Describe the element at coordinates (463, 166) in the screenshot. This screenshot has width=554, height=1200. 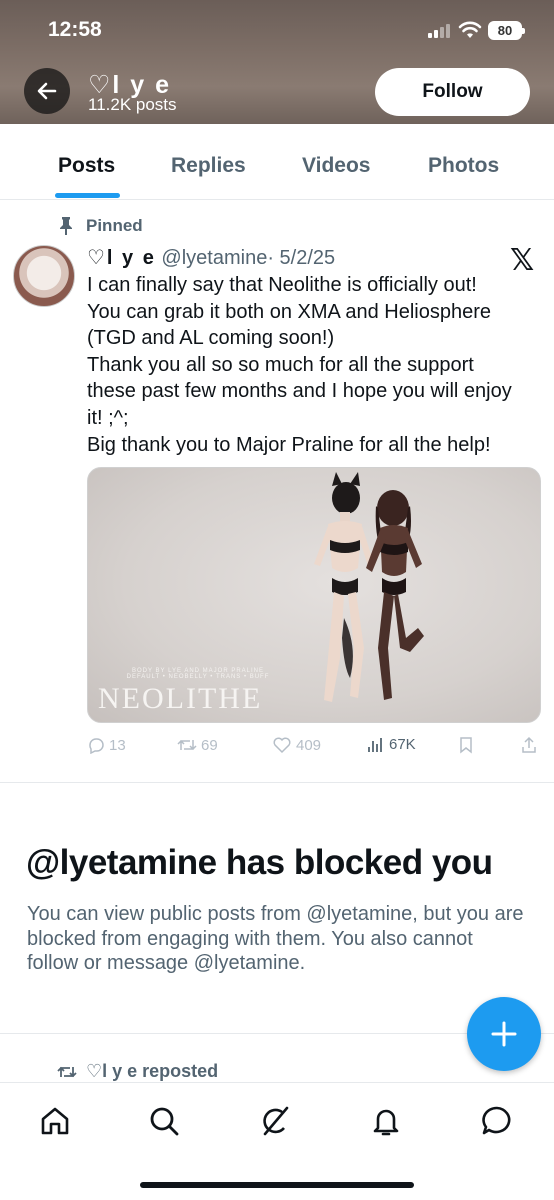
I see `tab-photos: Photos` at that location.